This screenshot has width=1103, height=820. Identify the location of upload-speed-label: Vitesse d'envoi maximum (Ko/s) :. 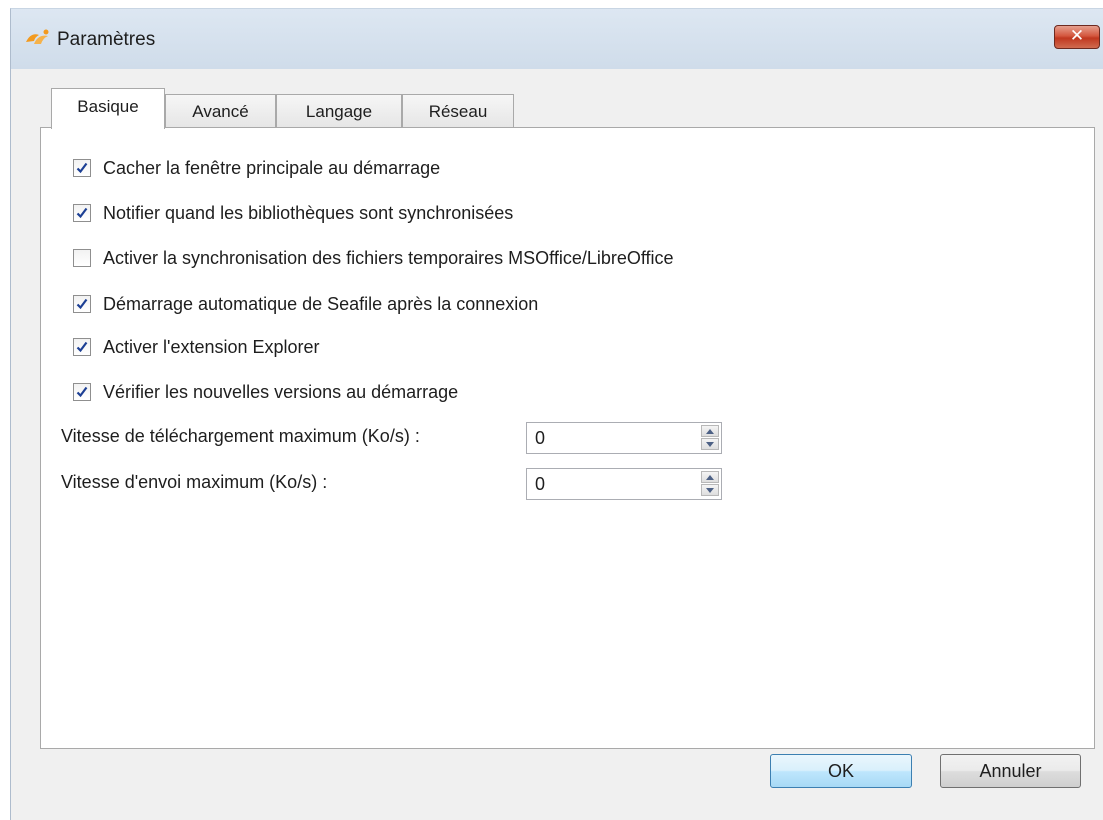
(194, 482).